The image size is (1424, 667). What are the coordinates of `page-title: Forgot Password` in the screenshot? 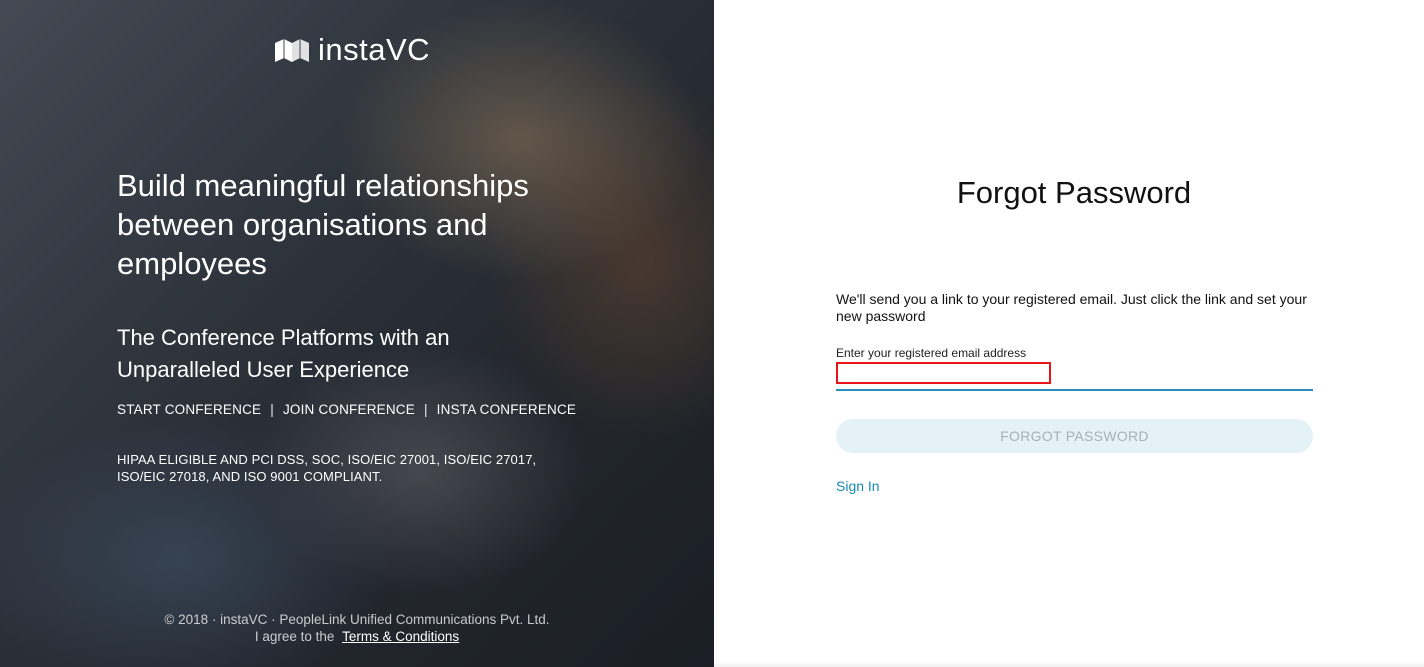 It's located at (1074, 192).